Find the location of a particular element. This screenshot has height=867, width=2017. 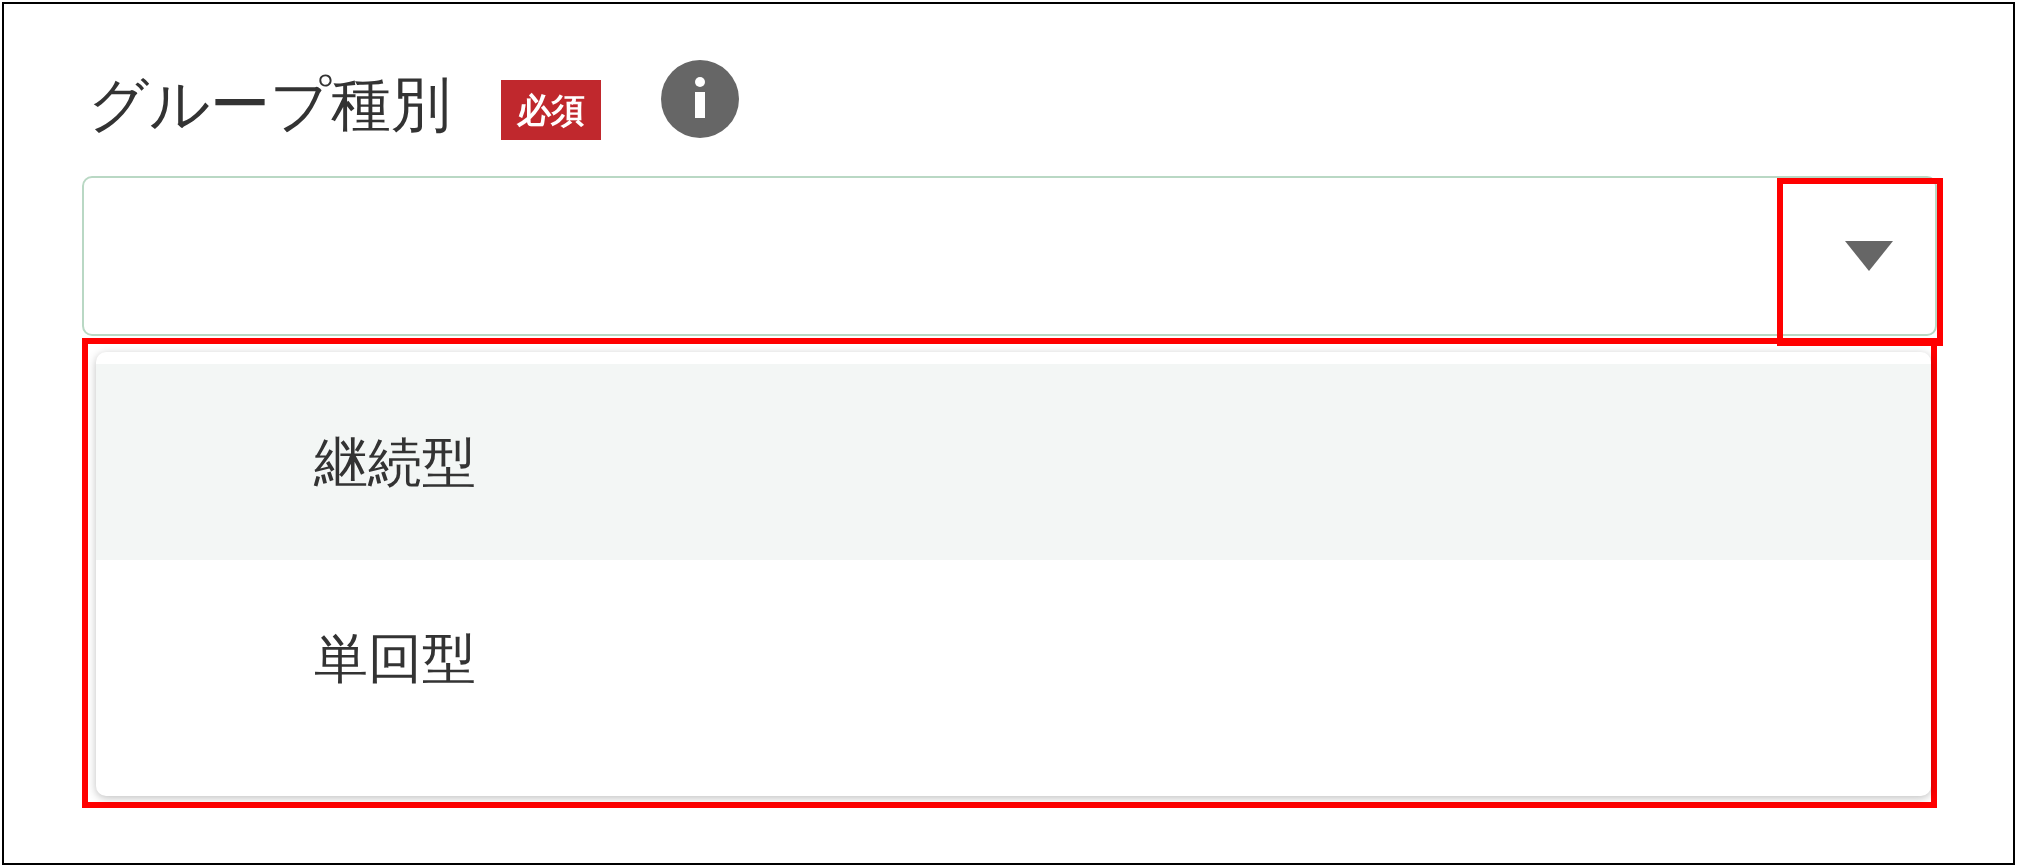

info-icon is located at coordinates (700, 99).